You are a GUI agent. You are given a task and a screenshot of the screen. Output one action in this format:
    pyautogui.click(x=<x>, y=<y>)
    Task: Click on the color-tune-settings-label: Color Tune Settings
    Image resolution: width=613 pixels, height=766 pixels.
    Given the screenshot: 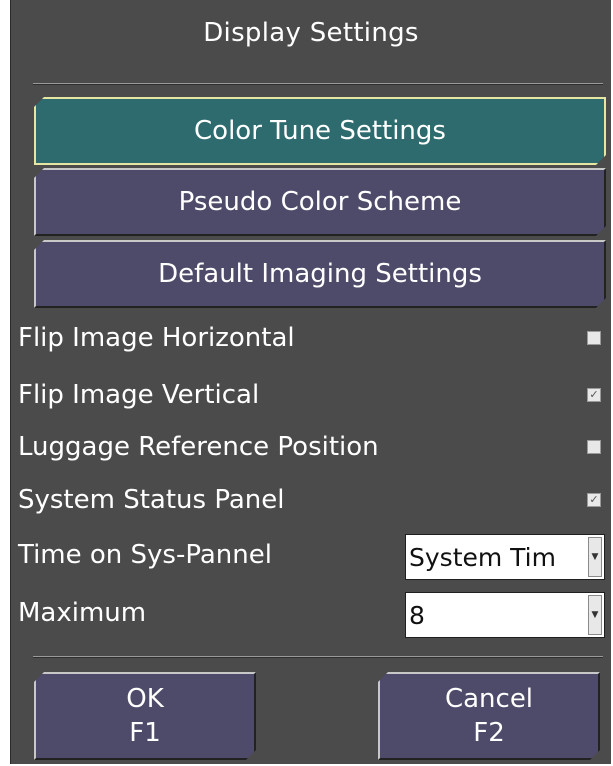 What is the action you would take?
    pyautogui.click(x=320, y=131)
    